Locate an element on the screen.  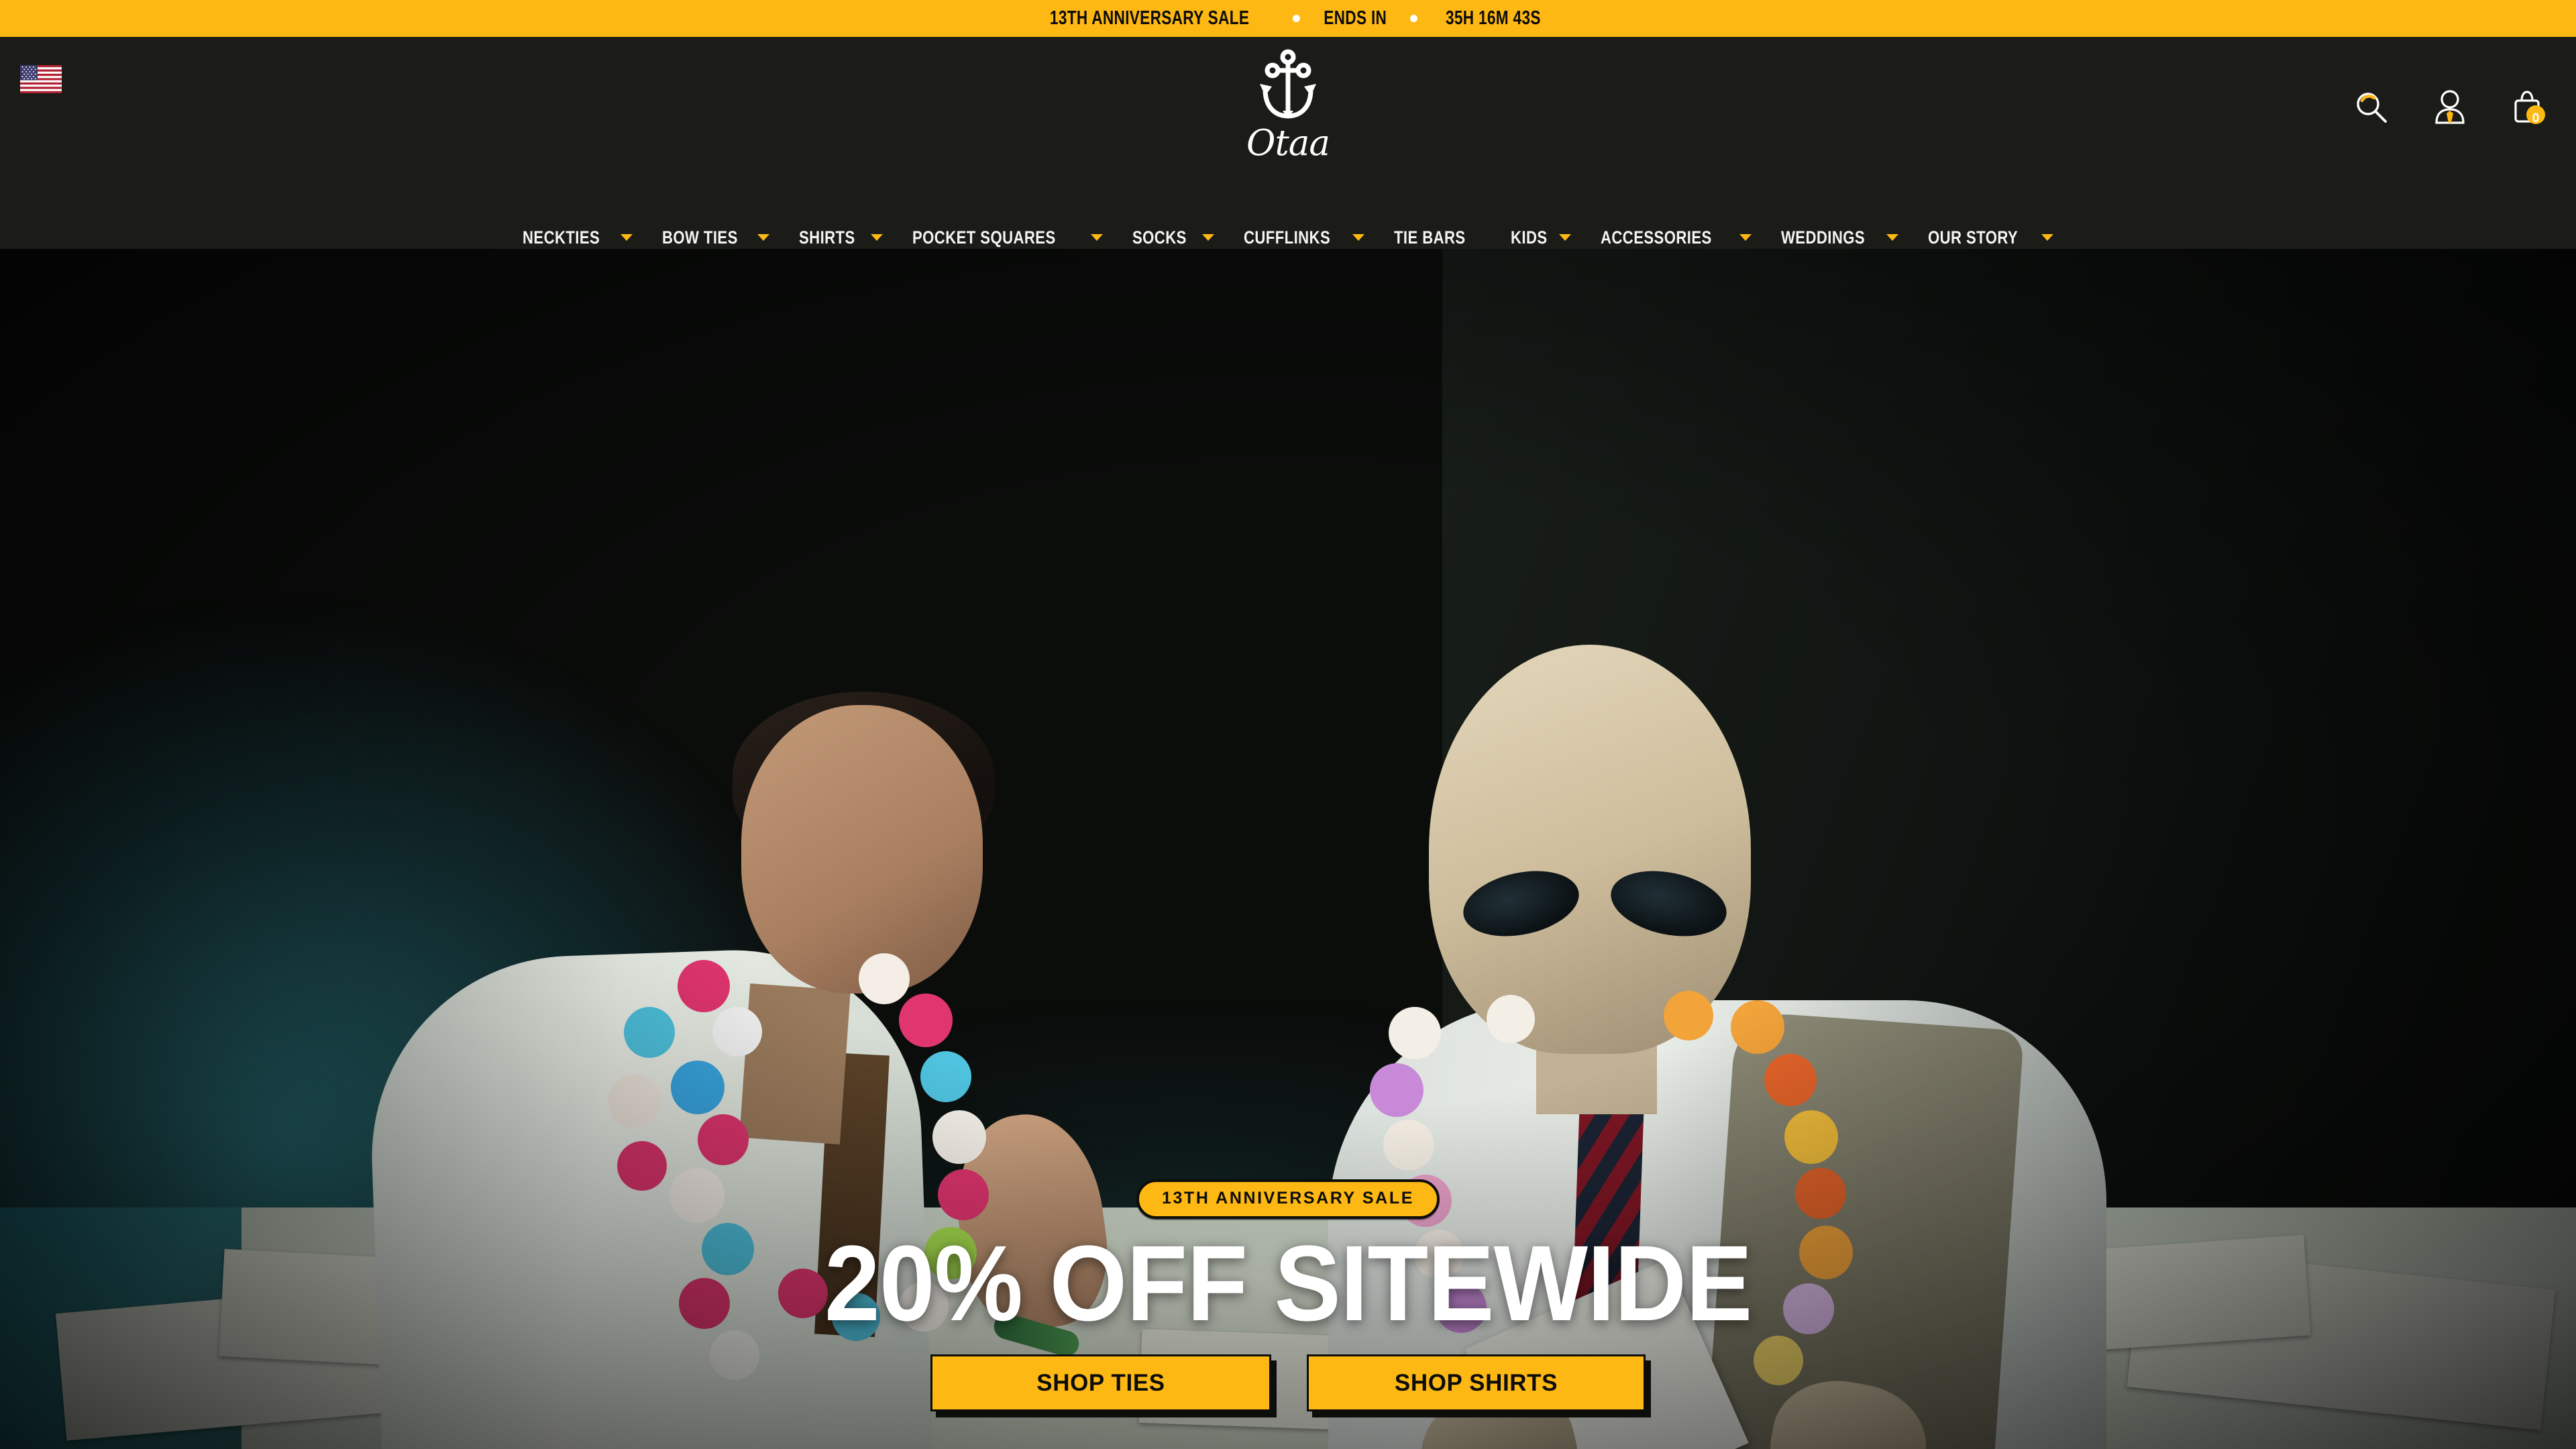
announcement-sale-label: 13TH ANNIVERSARY SALE is located at coordinates (1150, 18).